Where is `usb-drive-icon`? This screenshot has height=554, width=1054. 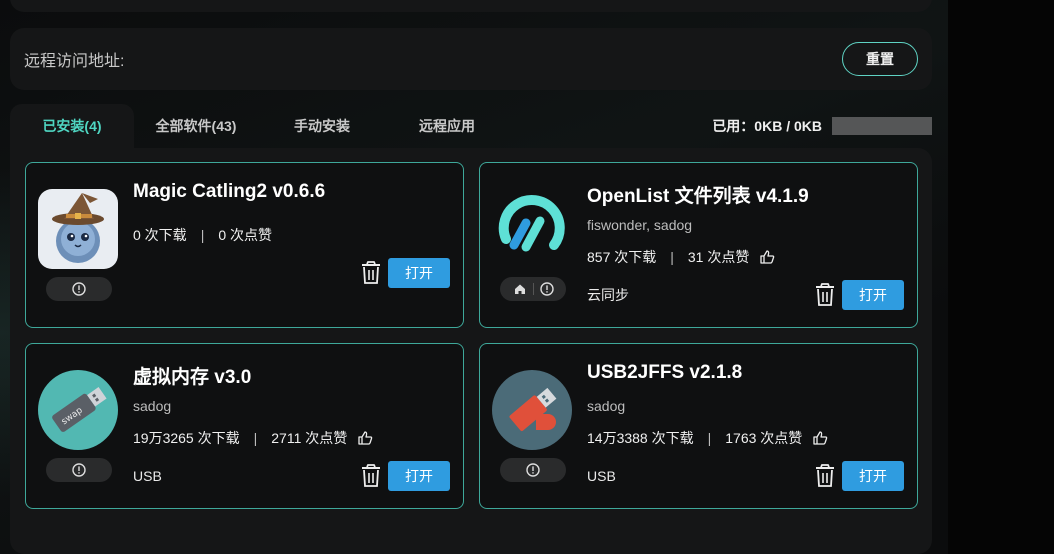 usb-drive-icon is located at coordinates (532, 410).